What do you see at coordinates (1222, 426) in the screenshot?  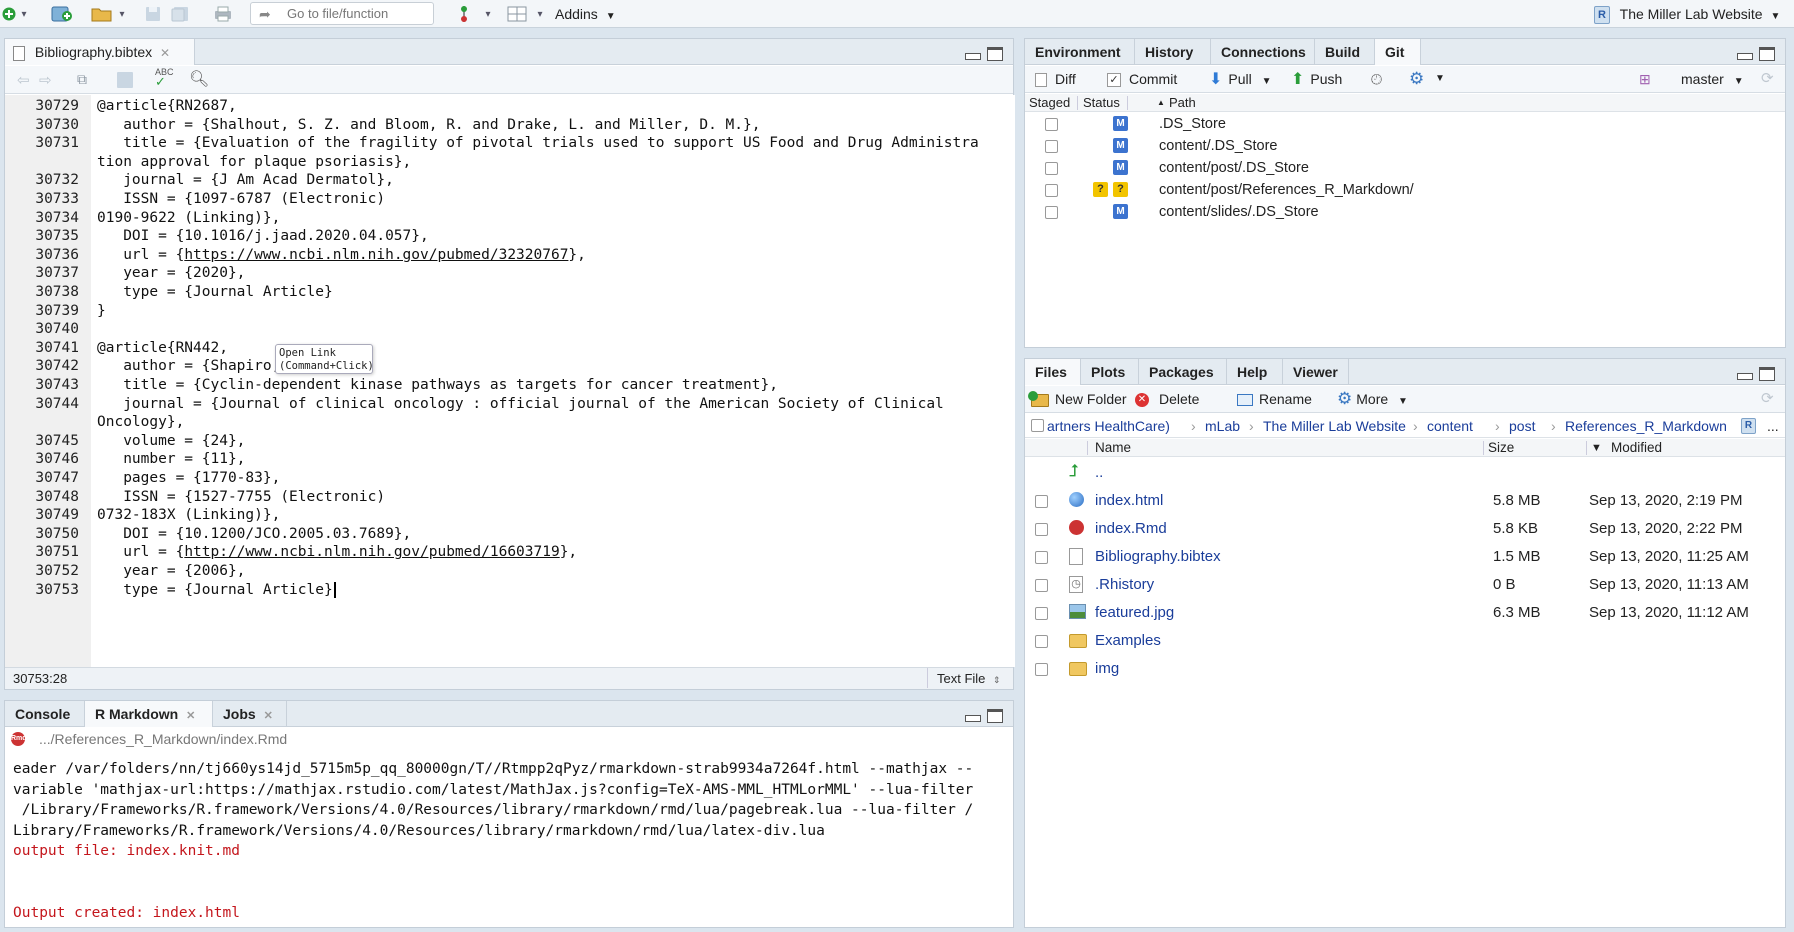 I see `breadcrumb-item: mLab` at bounding box center [1222, 426].